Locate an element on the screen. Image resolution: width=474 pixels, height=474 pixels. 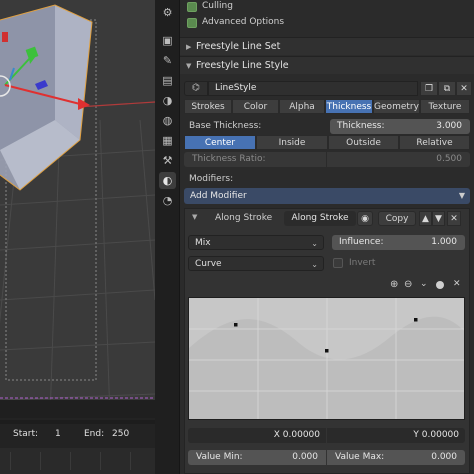
freestyle-line-set-header: ▶ Freestyle Line Set is located at coordinates (327, 46).